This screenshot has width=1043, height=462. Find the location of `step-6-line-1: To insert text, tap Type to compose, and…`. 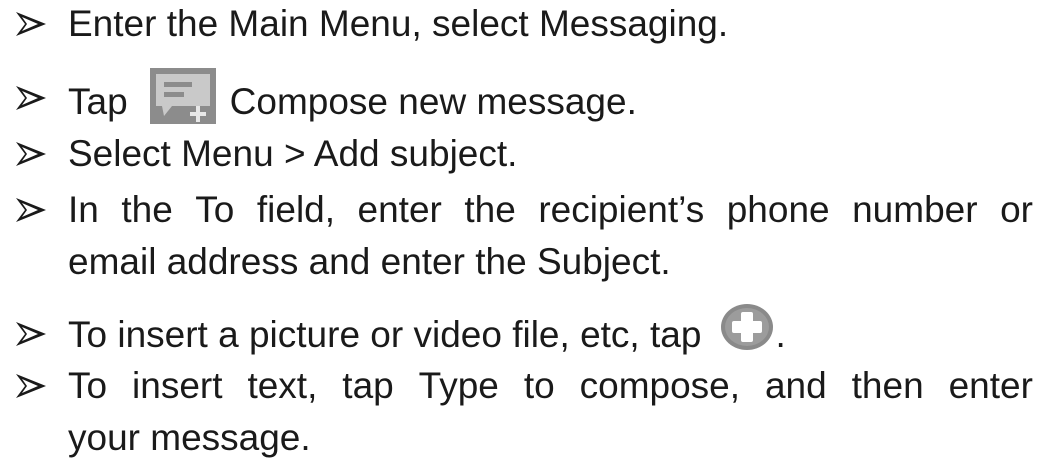

step-6-line-1: To insert text, tap Type to compose, and… is located at coordinates (550, 386).